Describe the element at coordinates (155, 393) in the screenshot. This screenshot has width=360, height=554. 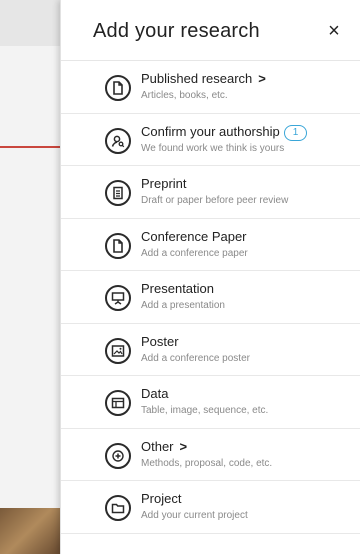
I see `menu-item-label: Data` at that location.